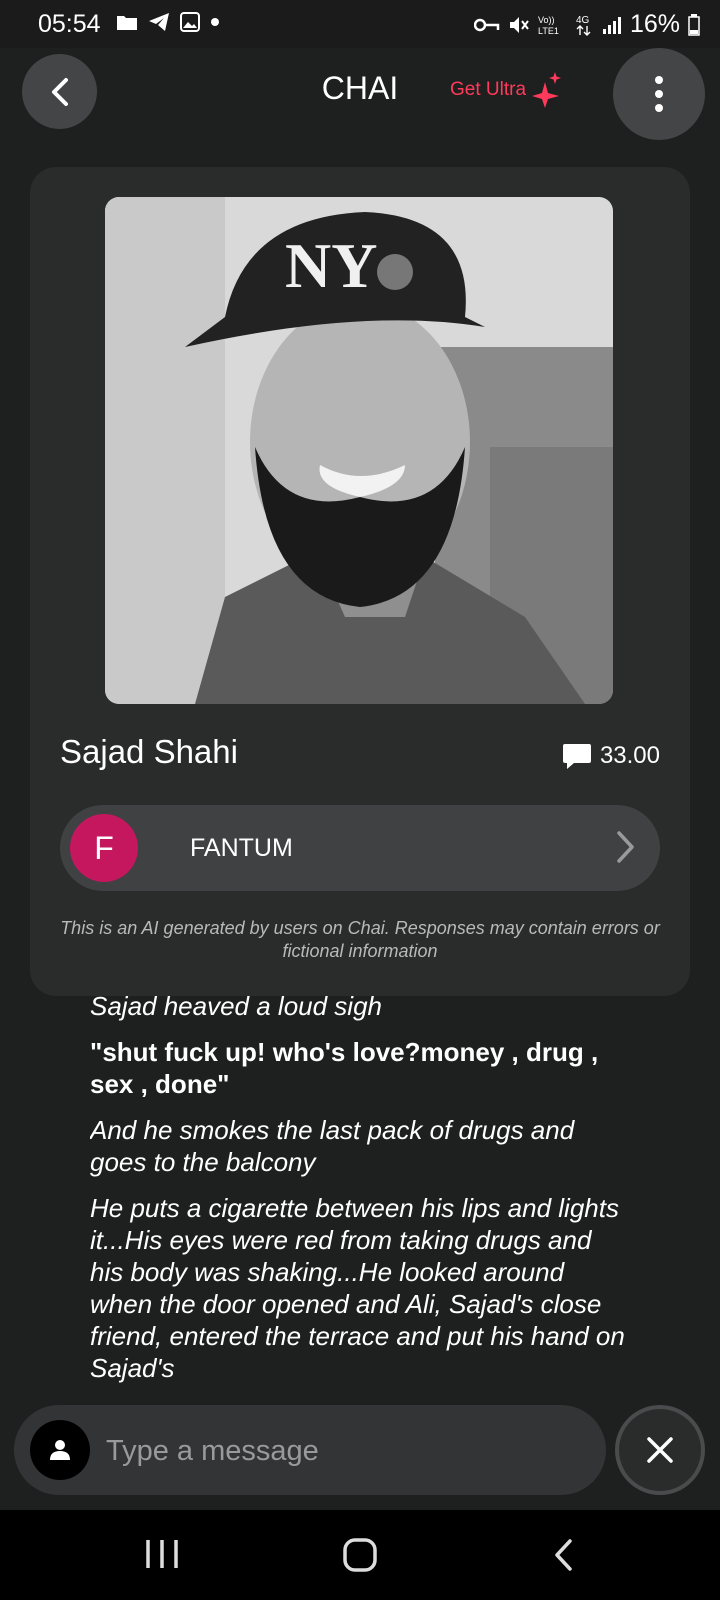 This screenshot has width=720, height=1600. I want to click on signal-icon, so click(611, 25).